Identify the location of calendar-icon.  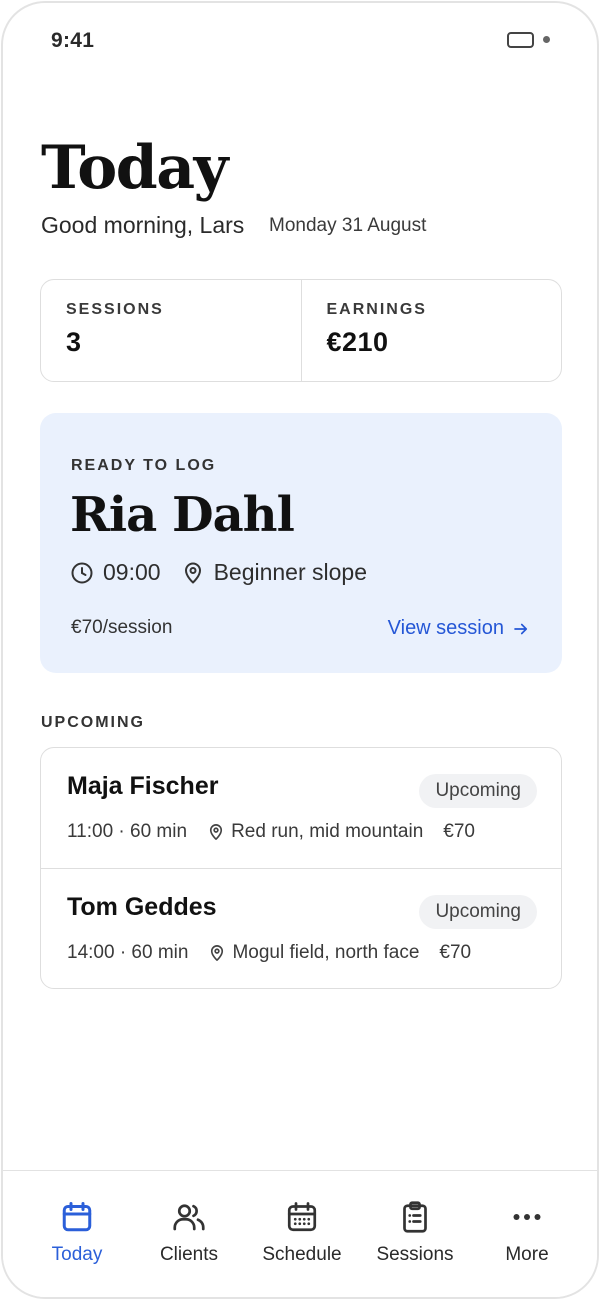
(77, 1217).